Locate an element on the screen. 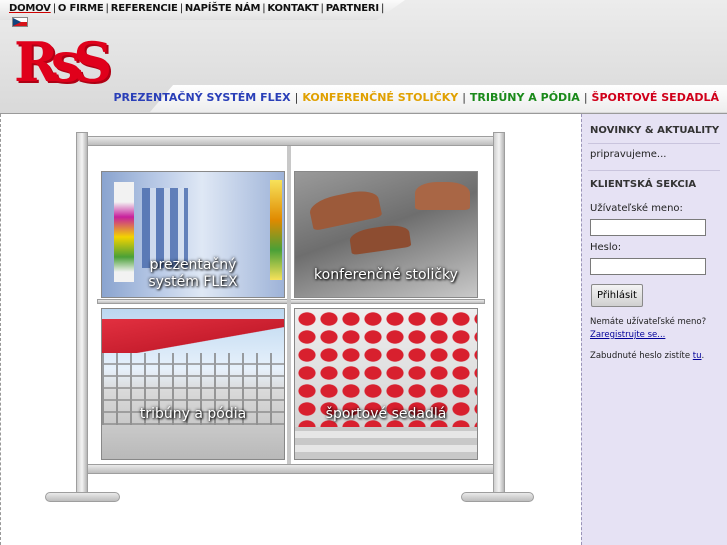  panel-label-sedadla: športové sedadlá is located at coordinates (386, 414).